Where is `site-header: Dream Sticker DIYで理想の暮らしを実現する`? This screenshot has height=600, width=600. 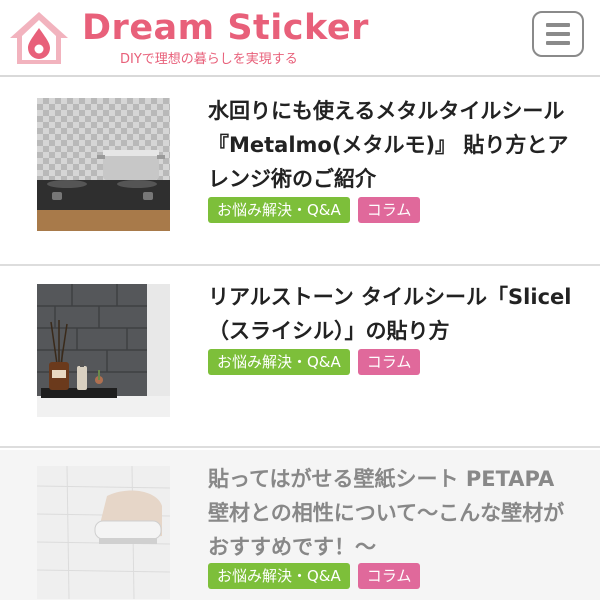 site-header: Dream Sticker DIYで理想の暮らしを実現する is located at coordinates (300, 36).